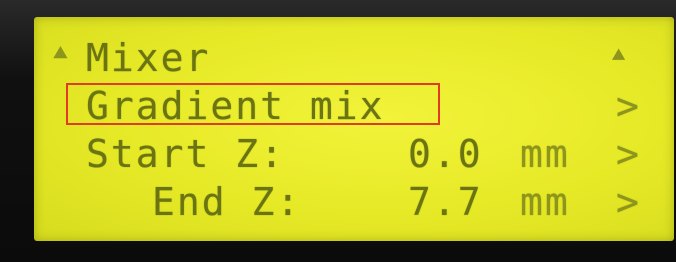 Image resolution: width=676 pixels, height=262 pixels. I want to click on start-z-value: 0.0, so click(445, 154).